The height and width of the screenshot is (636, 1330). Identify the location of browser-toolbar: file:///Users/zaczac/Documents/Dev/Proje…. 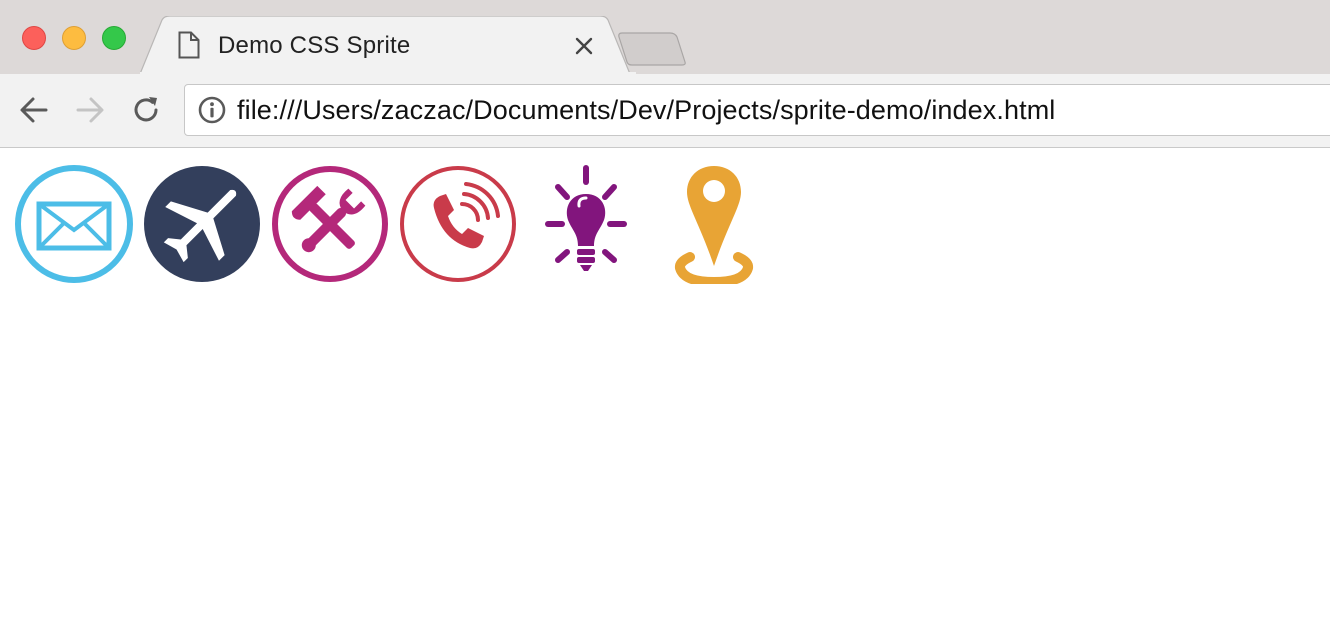
(665, 111).